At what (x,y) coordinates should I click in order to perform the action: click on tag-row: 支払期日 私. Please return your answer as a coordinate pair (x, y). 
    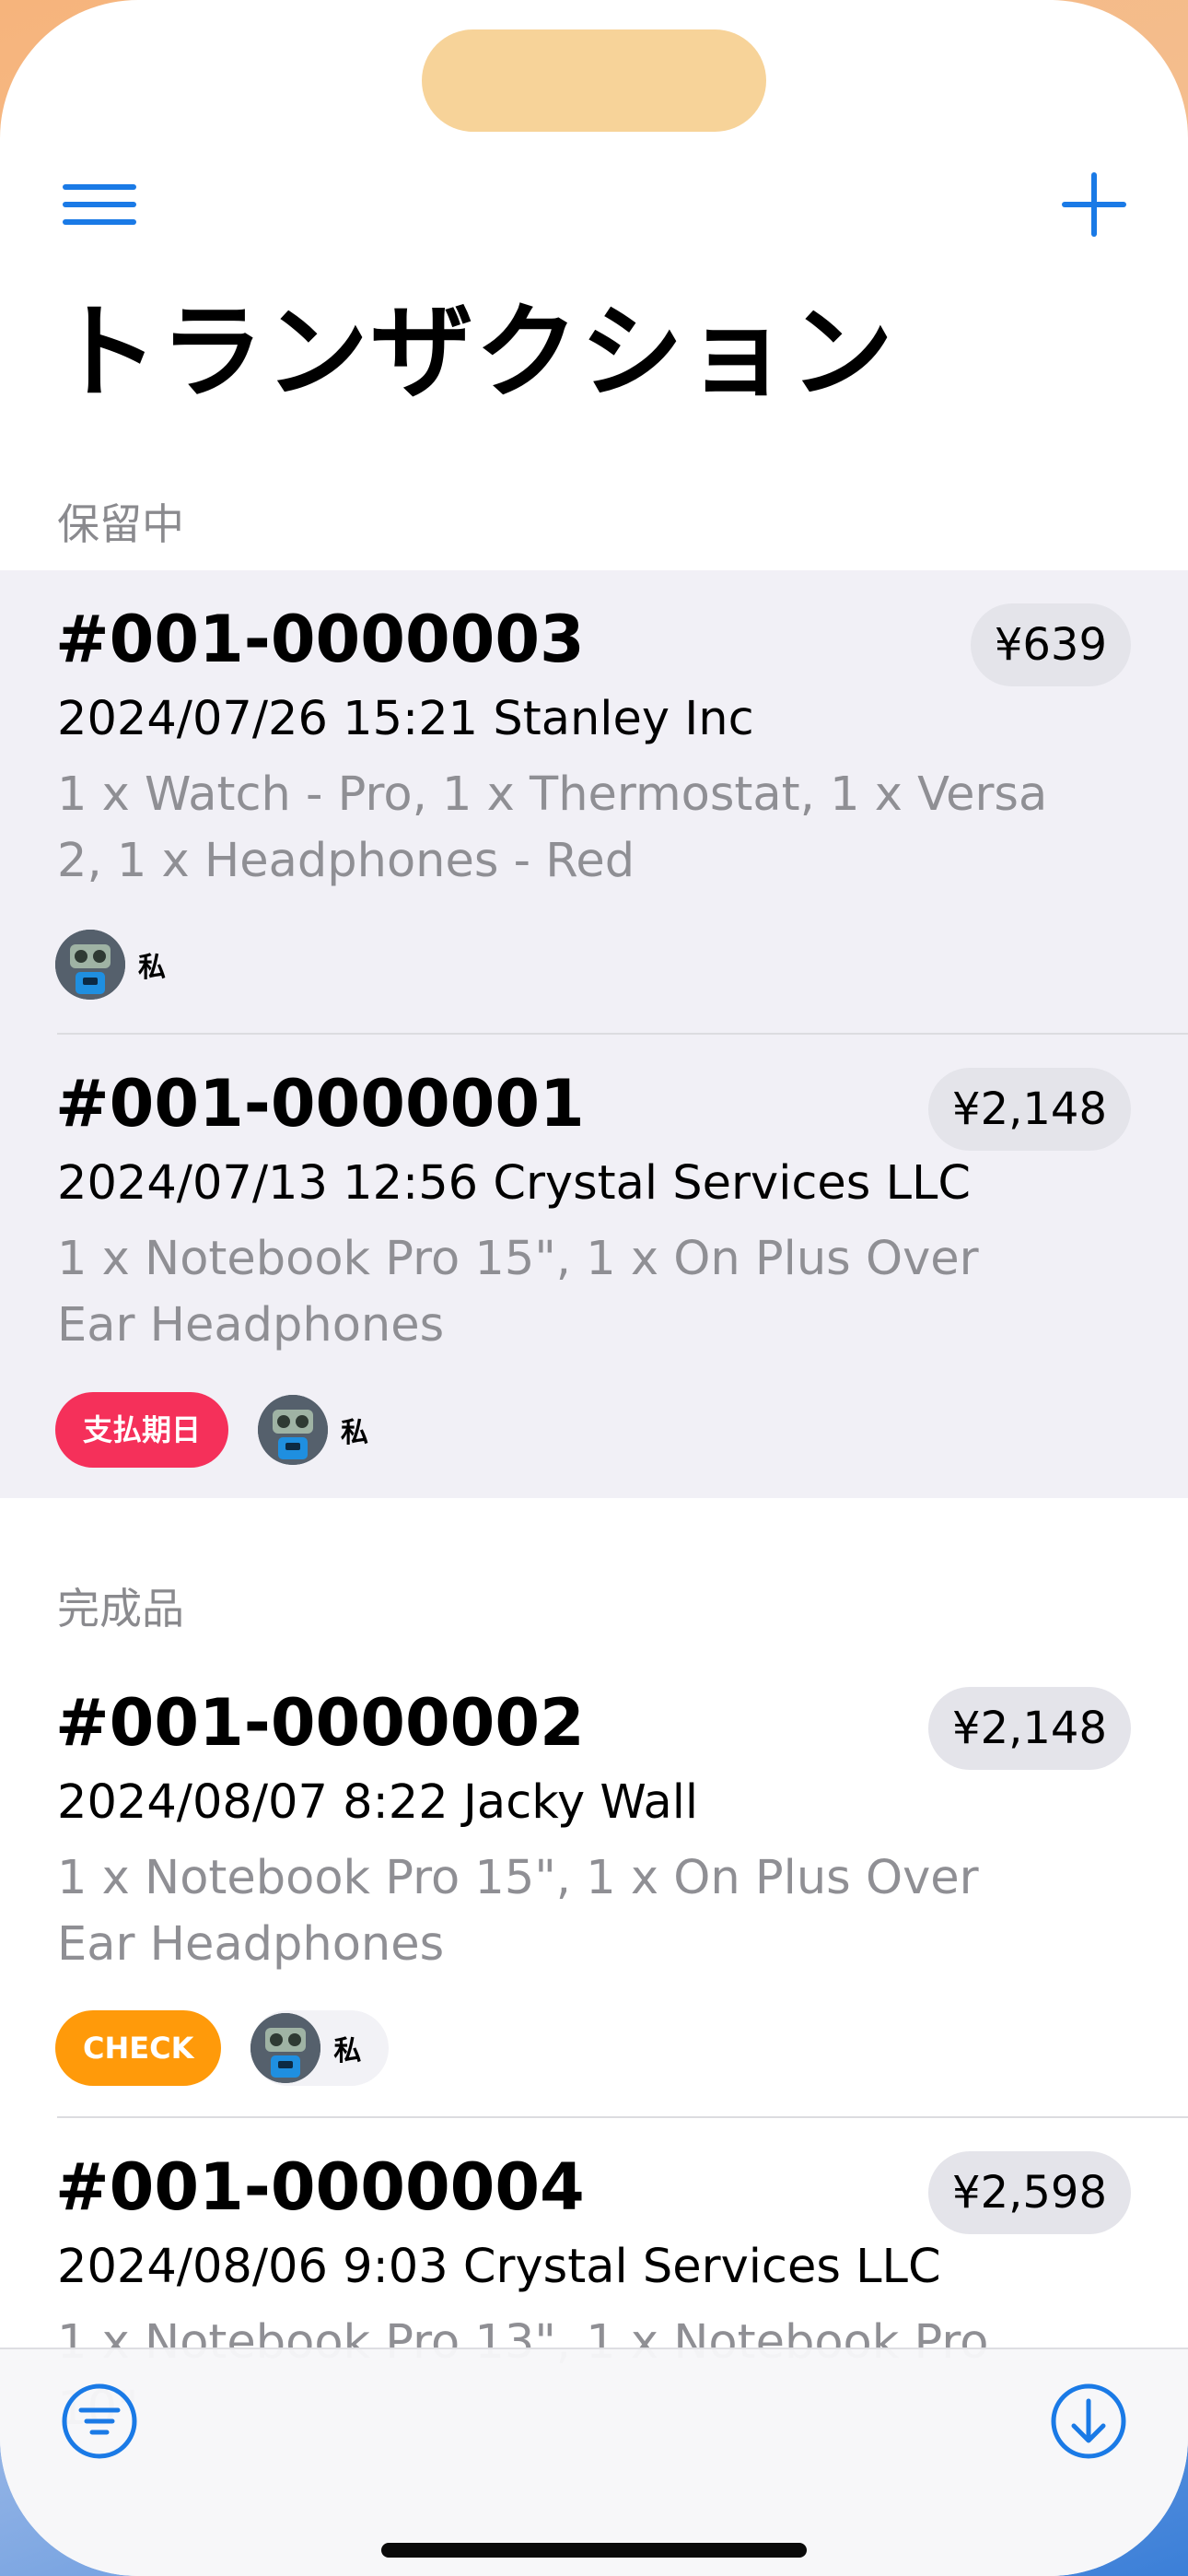
    Looking at the image, I should click on (225, 1430).